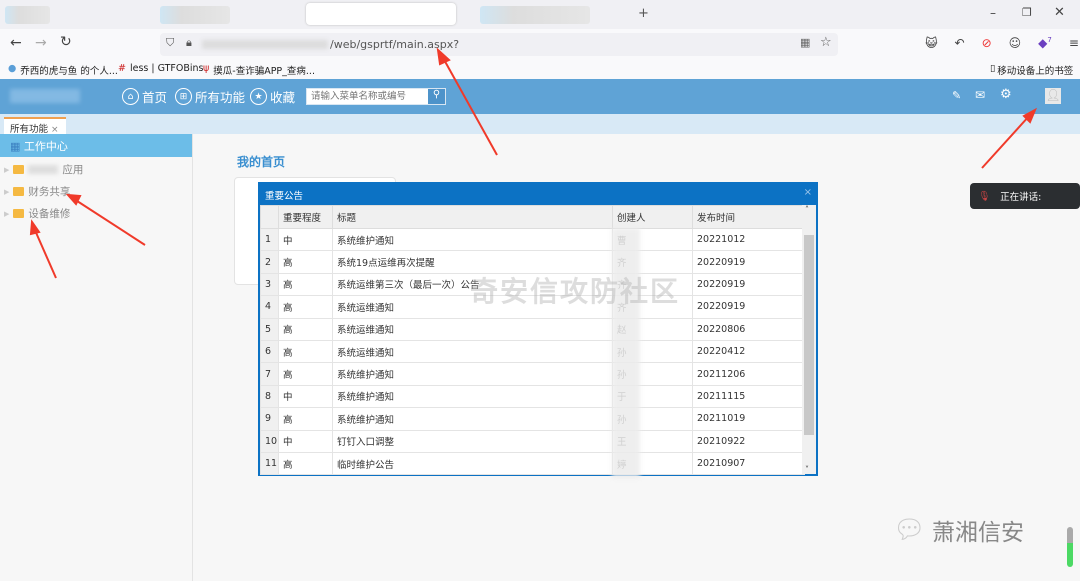 This screenshot has height=581, width=1080. What do you see at coordinates (469, 105) in the screenshot?
I see `arrow-url` at bounding box center [469, 105].